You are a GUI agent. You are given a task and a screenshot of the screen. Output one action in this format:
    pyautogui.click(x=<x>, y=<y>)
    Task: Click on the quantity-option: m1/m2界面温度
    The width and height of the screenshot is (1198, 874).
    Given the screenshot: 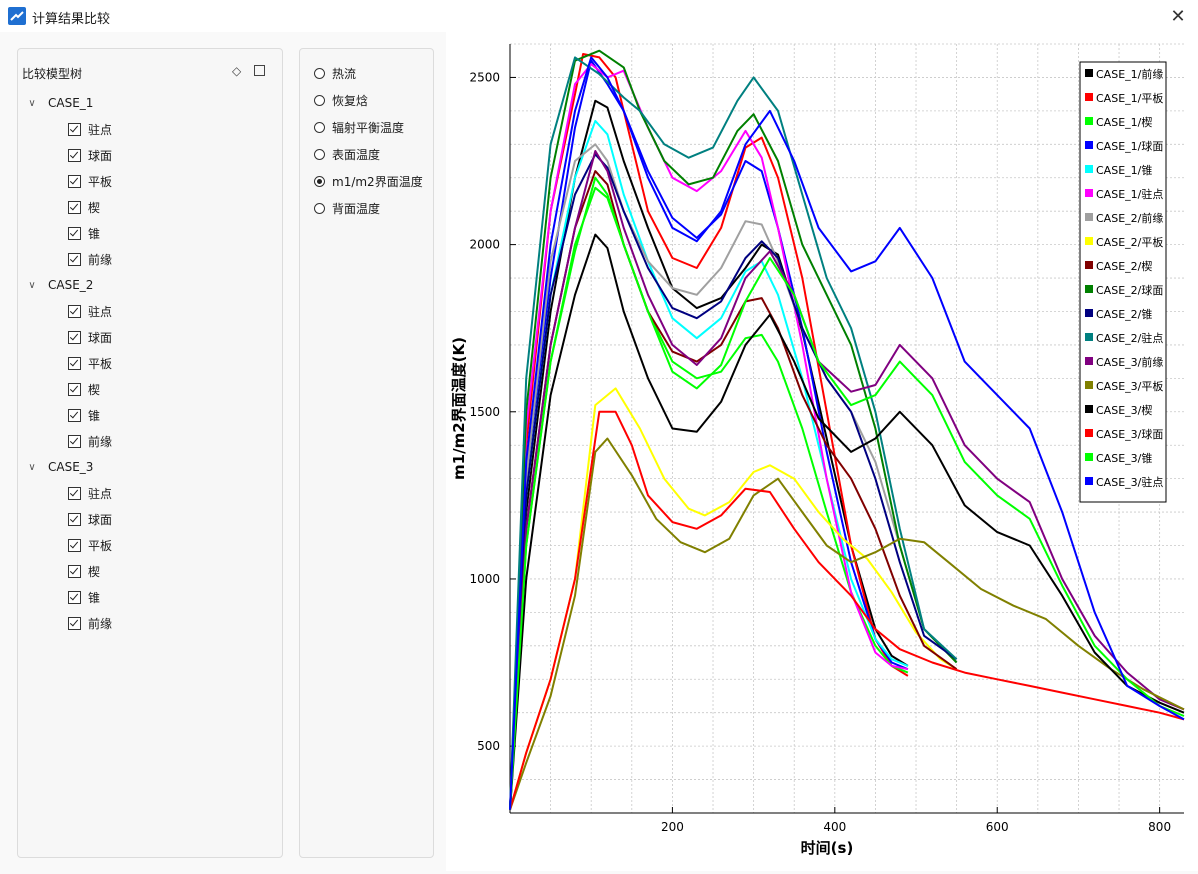 What is the action you would take?
    pyautogui.click(x=368, y=181)
    